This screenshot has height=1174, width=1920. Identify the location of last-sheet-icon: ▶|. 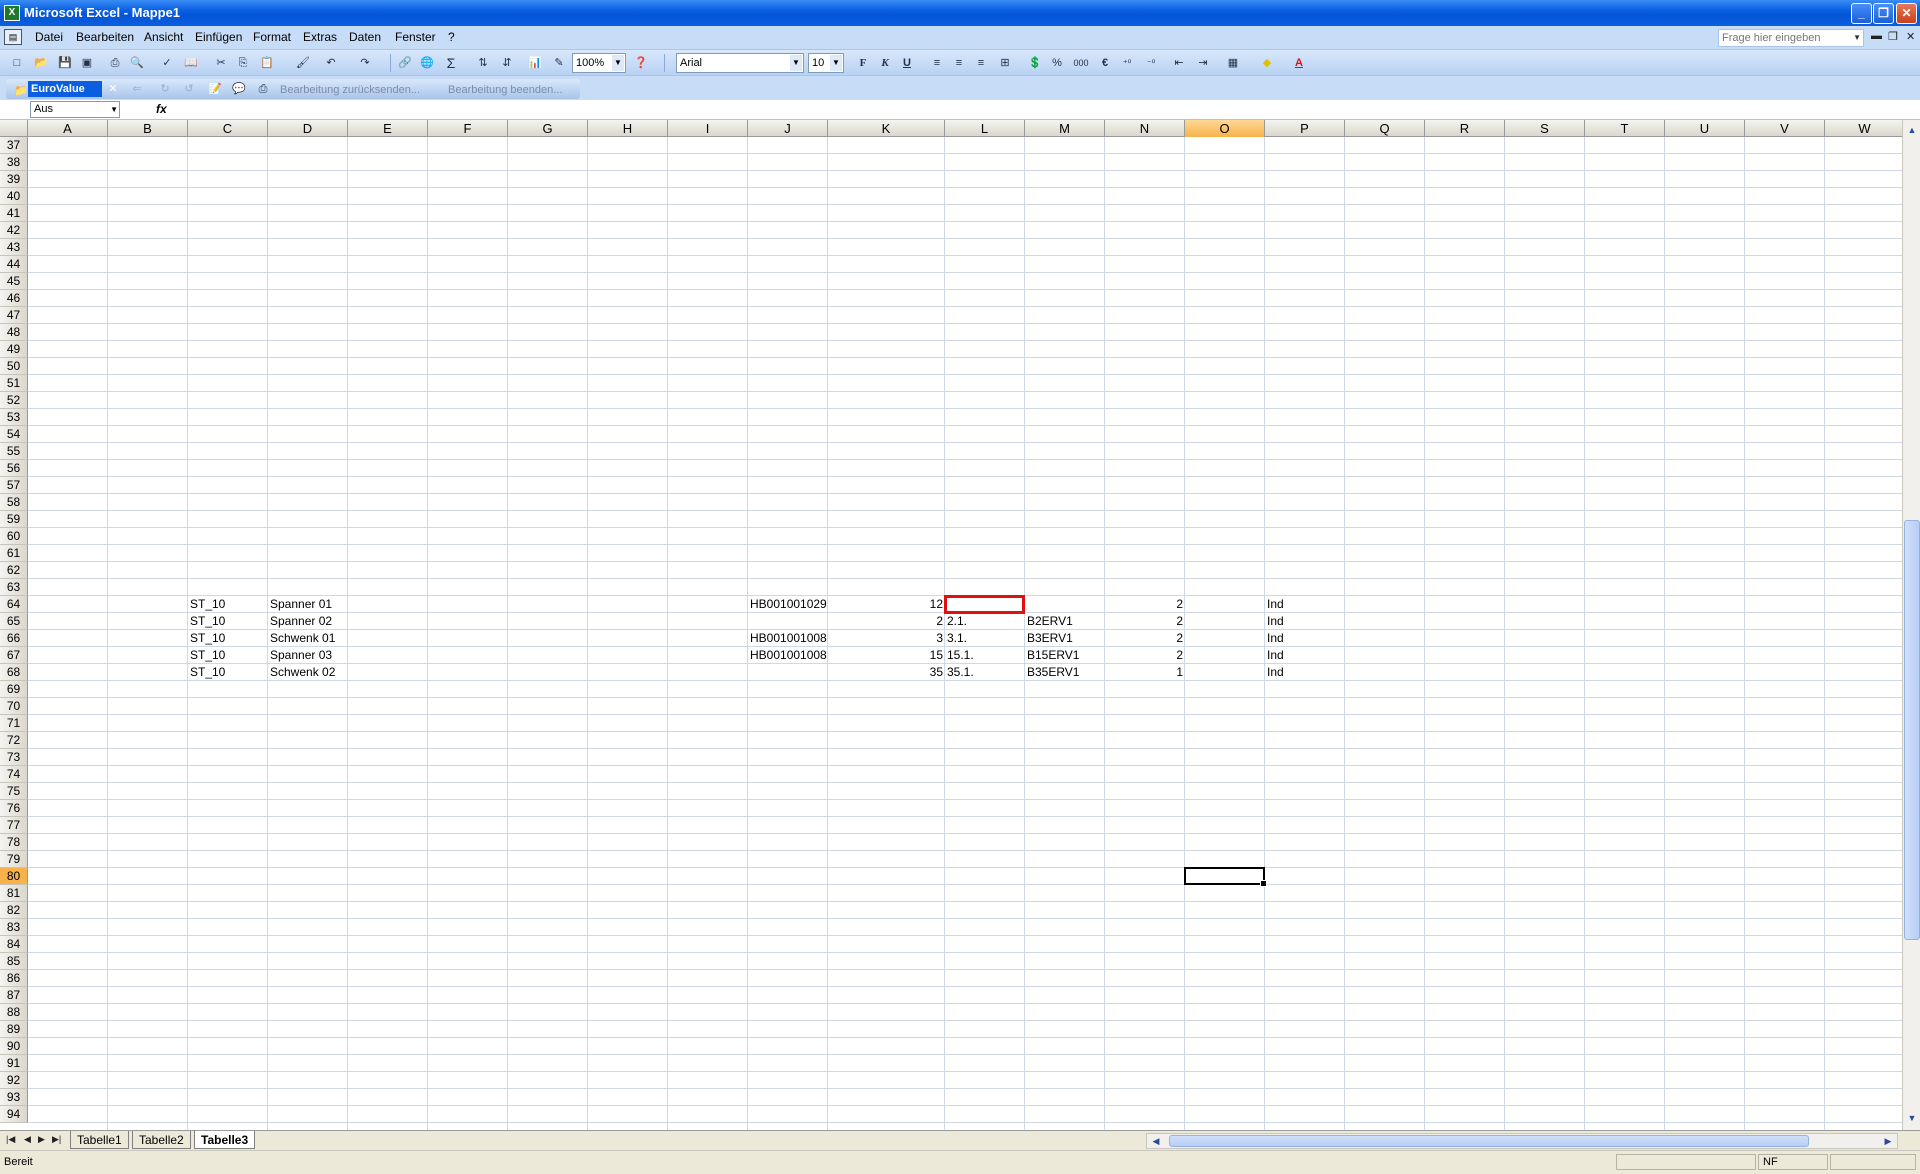
(56, 1139).